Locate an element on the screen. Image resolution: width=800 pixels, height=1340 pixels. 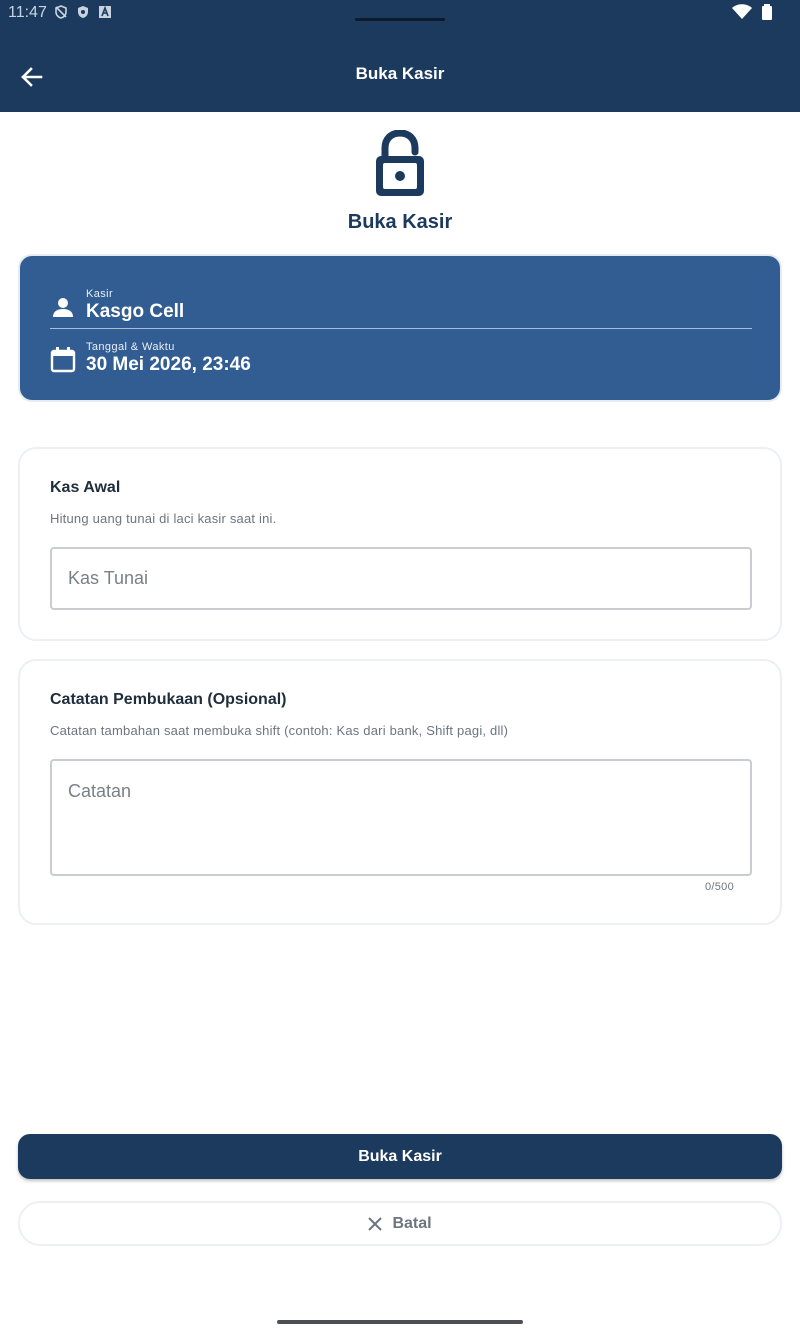
notes-textarea is located at coordinates (401, 817).